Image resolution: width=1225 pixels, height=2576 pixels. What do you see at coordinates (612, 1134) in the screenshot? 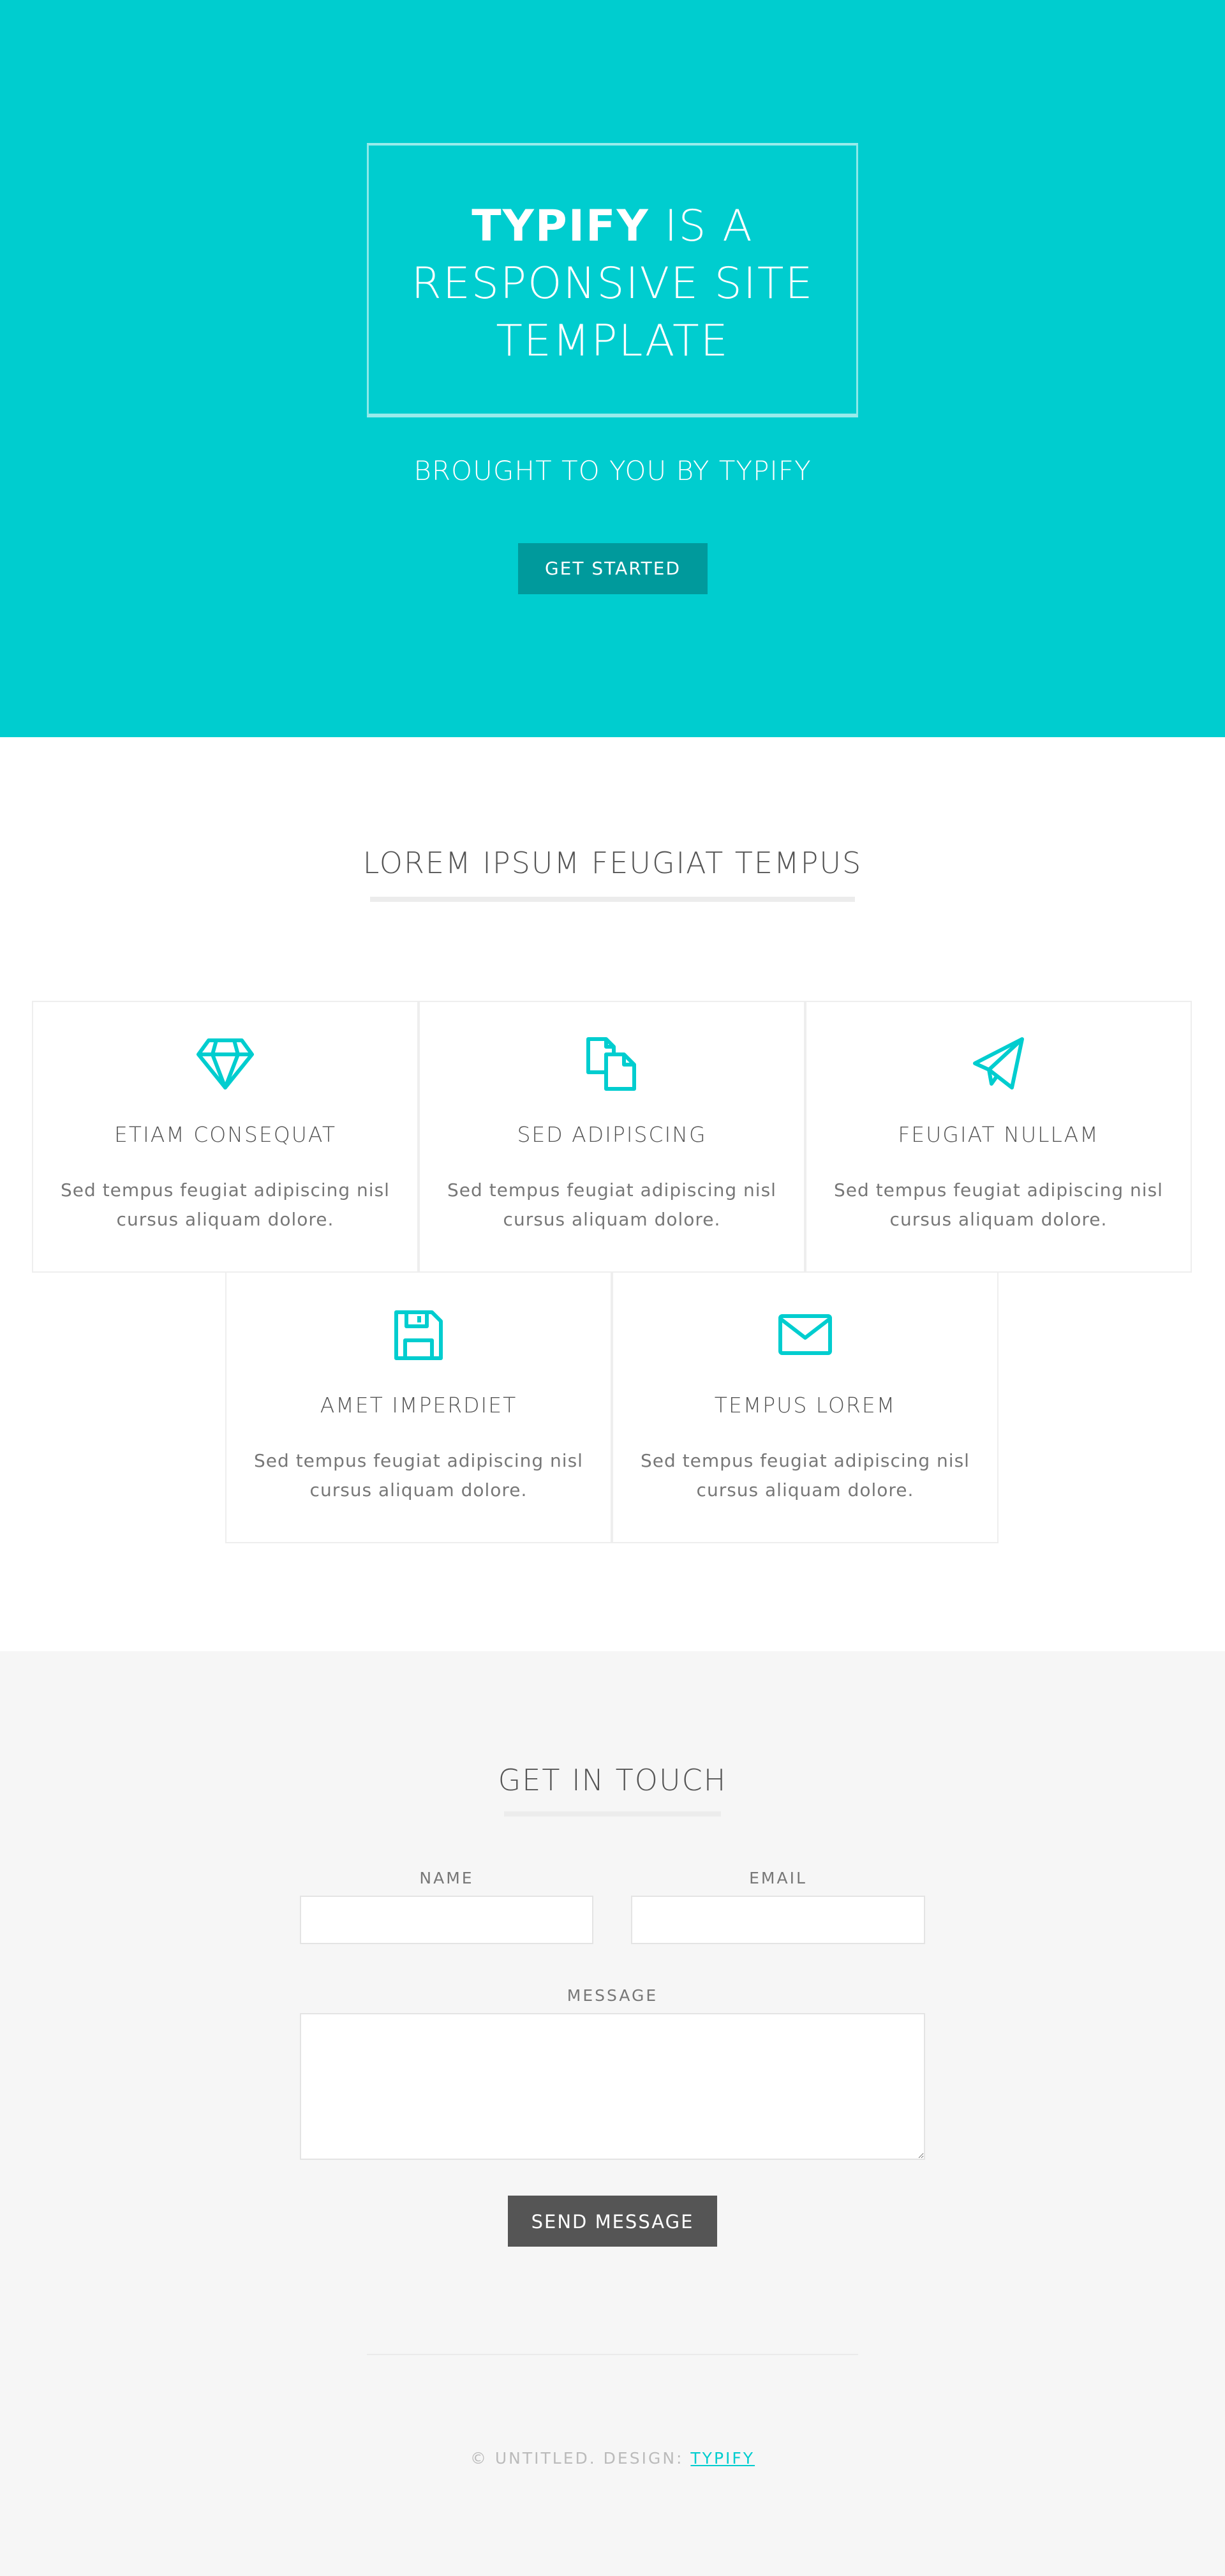
I see `feature-title: SED ADIPISCING` at bounding box center [612, 1134].